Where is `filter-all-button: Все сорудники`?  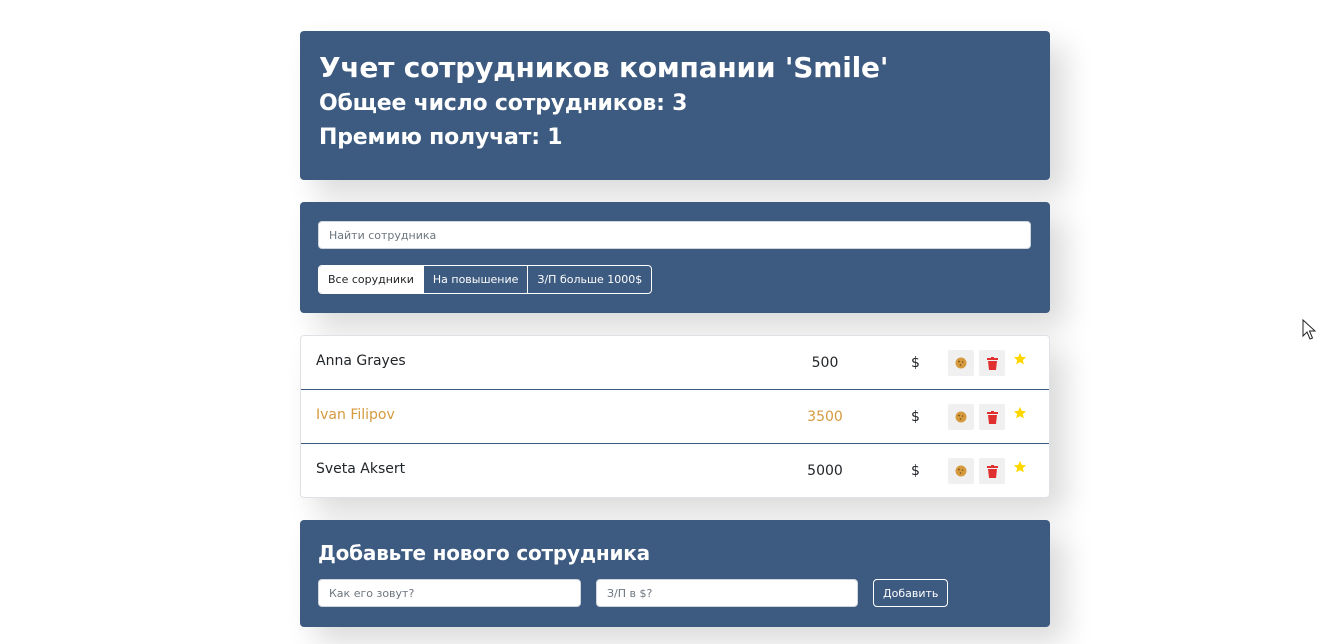
filter-all-button: Все сорудники is located at coordinates (371, 279).